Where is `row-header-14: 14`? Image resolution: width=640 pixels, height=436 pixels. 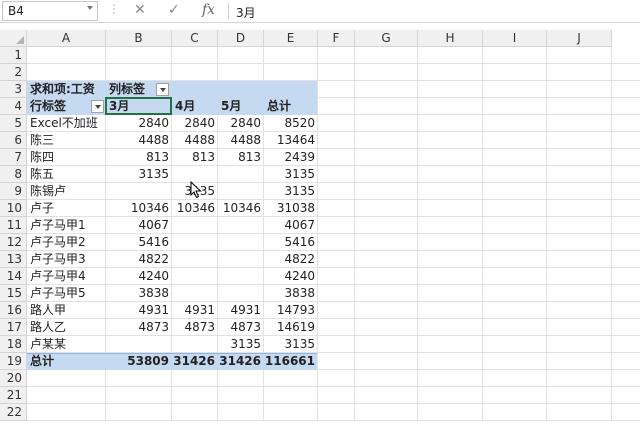
row-header-14: 14 is located at coordinates (13, 276).